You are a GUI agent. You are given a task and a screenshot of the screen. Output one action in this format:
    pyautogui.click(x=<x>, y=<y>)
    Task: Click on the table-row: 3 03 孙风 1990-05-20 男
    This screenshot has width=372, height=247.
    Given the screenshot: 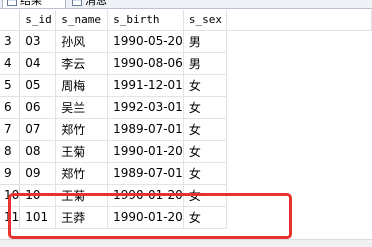 What is the action you would take?
    pyautogui.click(x=186, y=41)
    